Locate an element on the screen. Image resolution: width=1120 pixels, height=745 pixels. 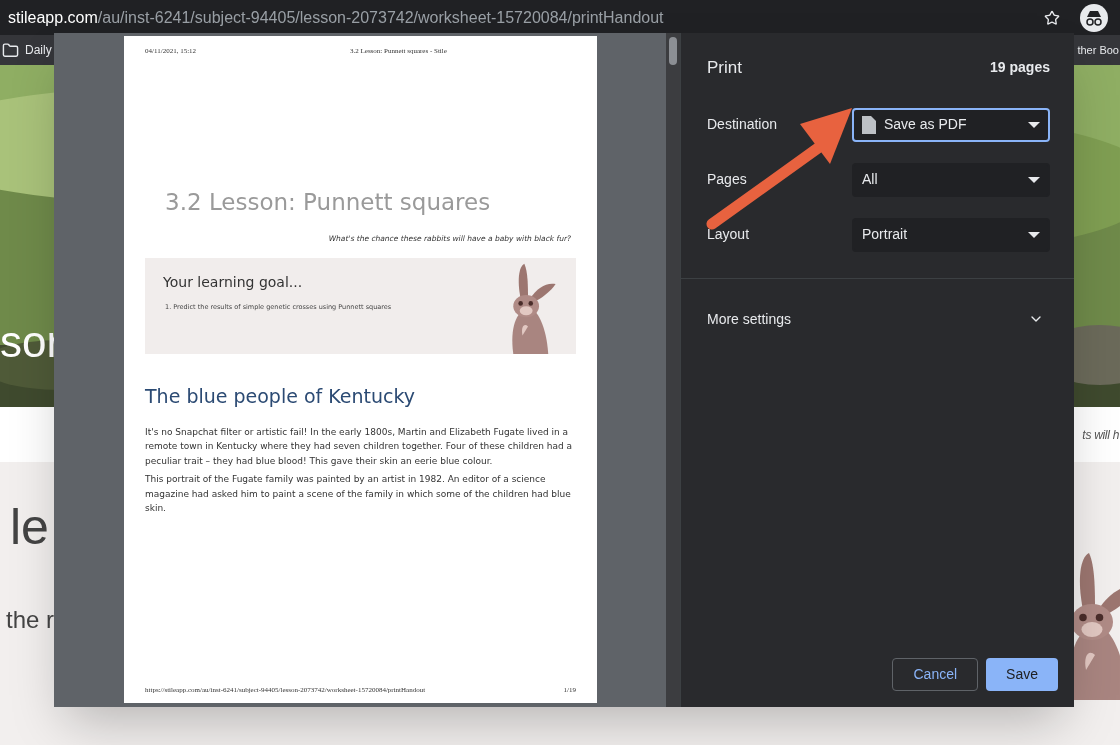
setting-select: Save as PDF is located at coordinates (951, 124).